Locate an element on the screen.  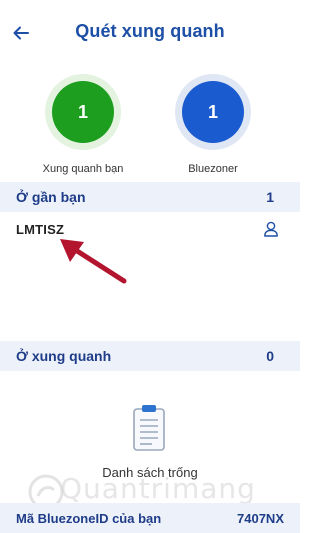
bluezoner-stat: 1 Bluezoner is located at coordinates (213, 124).